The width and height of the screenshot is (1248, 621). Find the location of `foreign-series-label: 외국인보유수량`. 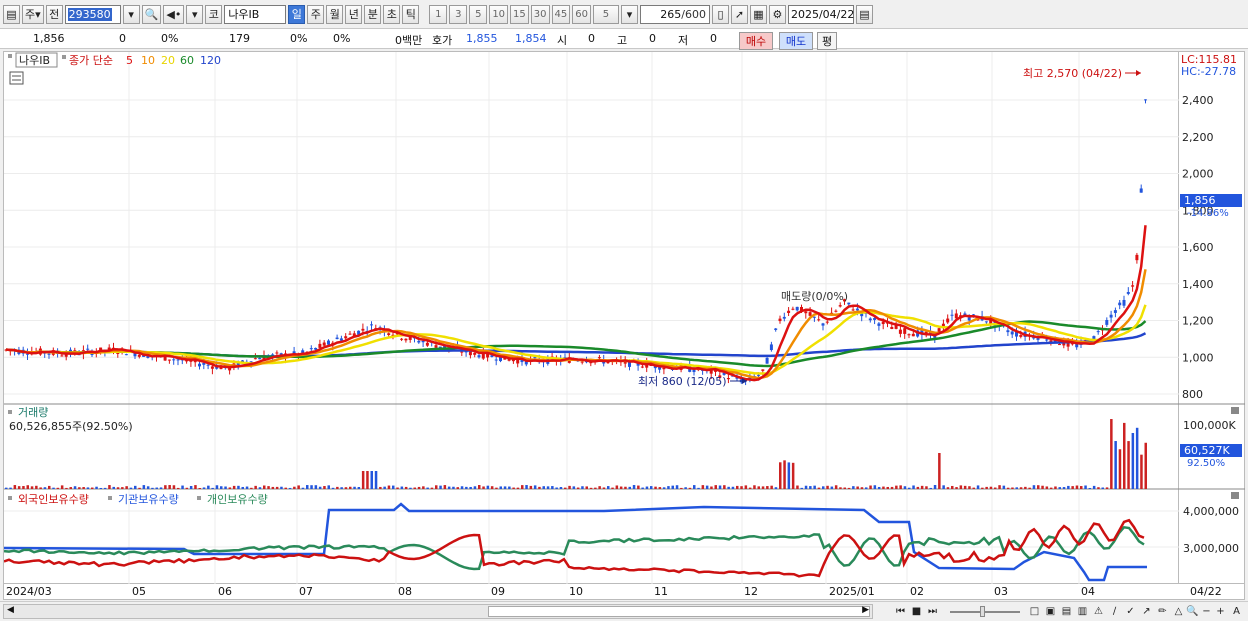

foreign-series-label: 외국인보유수량 is located at coordinates (53, 499).